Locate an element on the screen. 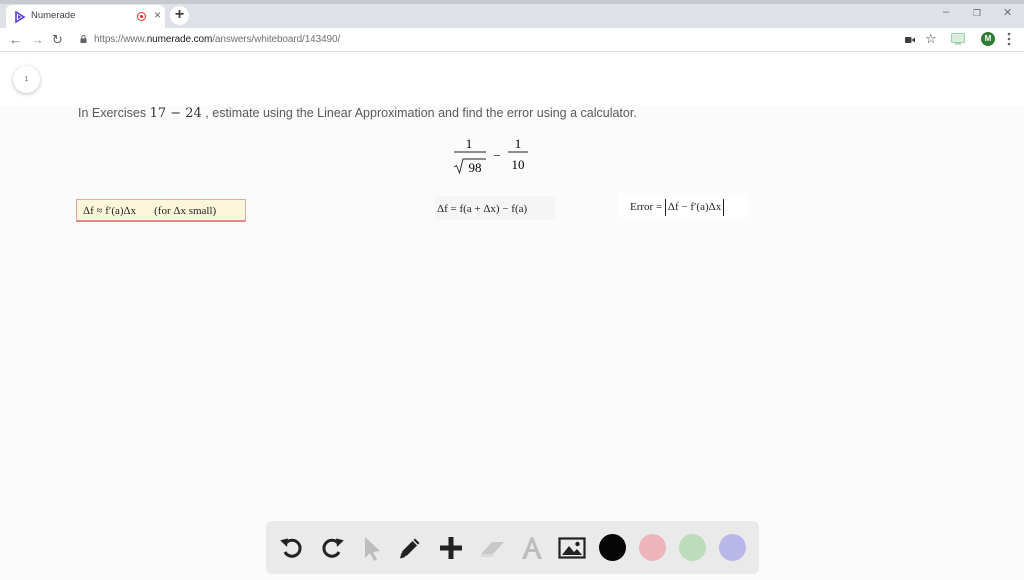 Image resolution: width=1024 pixels, height=580 pixels. restore-button: ❐ is located at coordinates (977, 13).